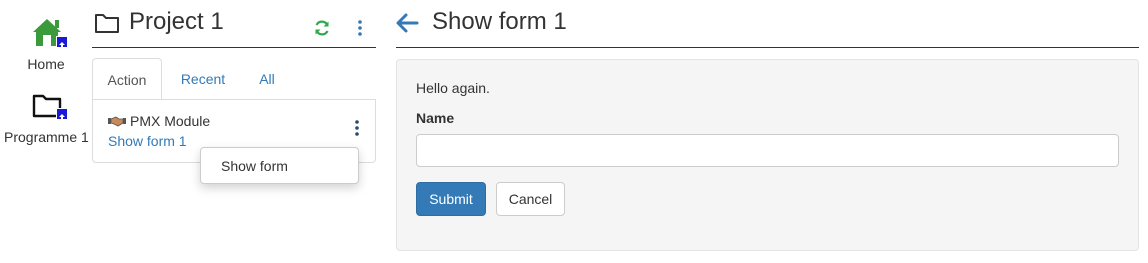  Describe the element at coordinates (176, 21) in the screenshot. I see `project-title: Project 1` at that location.